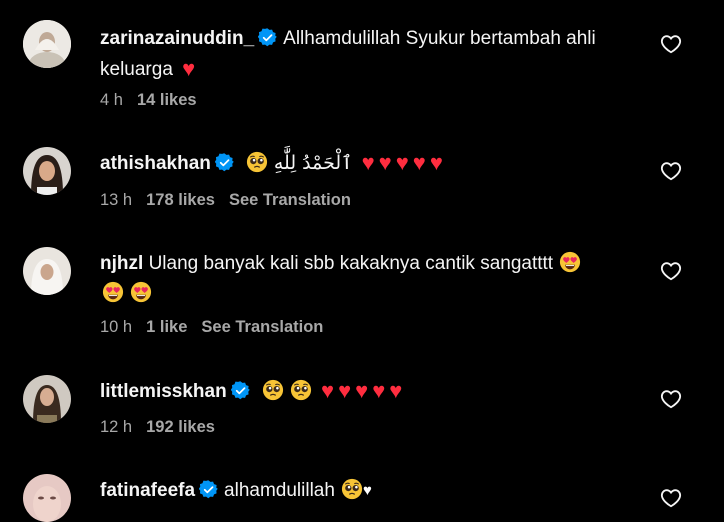 The image size is (724, 522). I want to click on comment-username: njhzl, so click(121, 263).